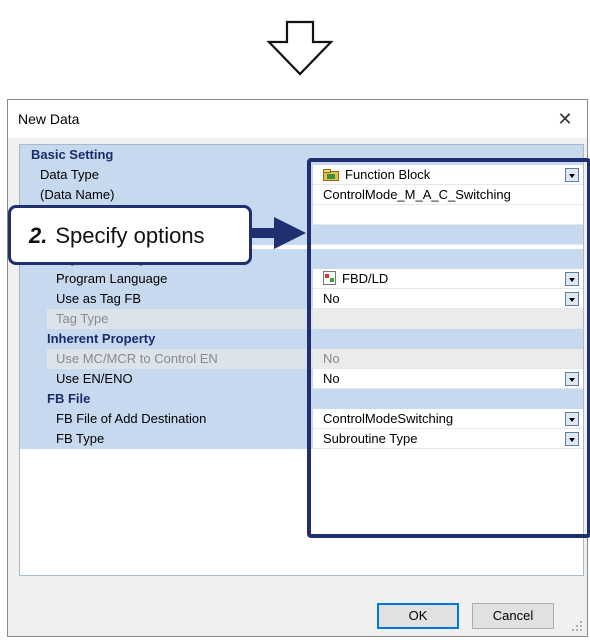 The height and width of the screenshot is (642, 590). What do you see at coordinates (331, 358) in the screenshot?
I see `use-mc-mcr-value: No` at bounding box center [331, 358].